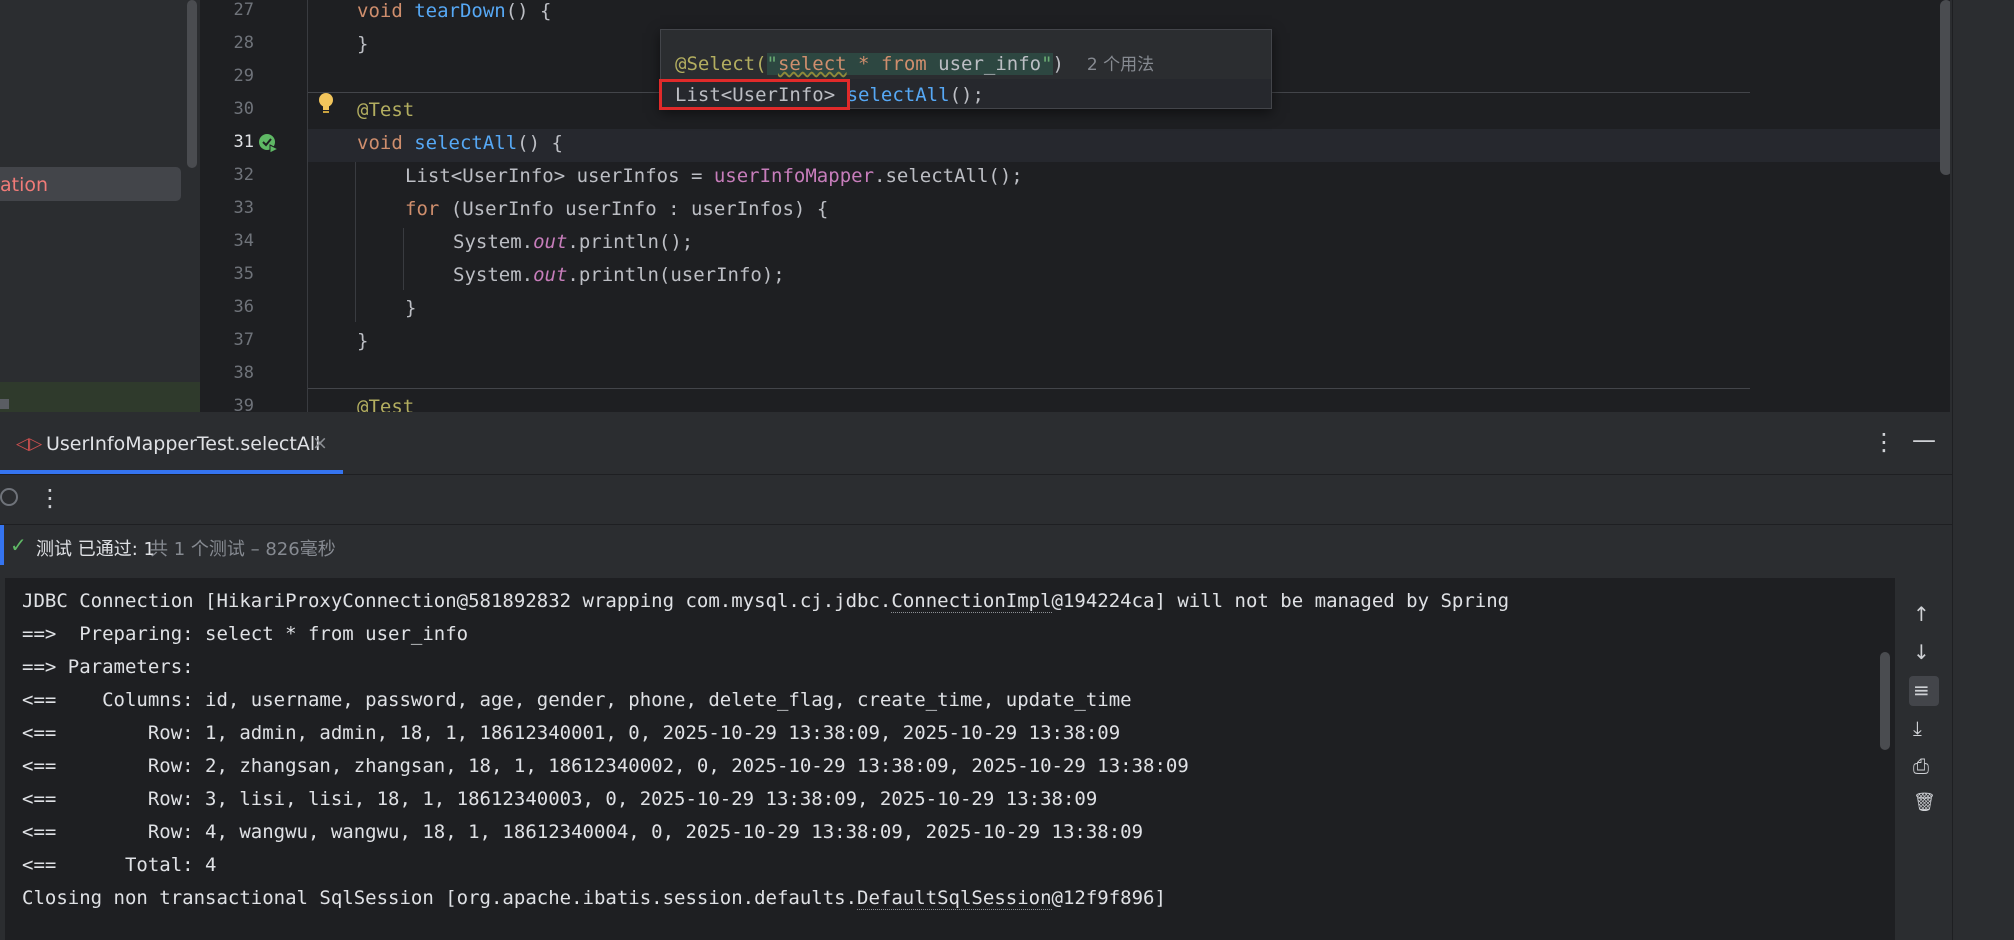 This screenshot has width=2014, height=940. I want to click on line-number: 36, so click(243, 307).